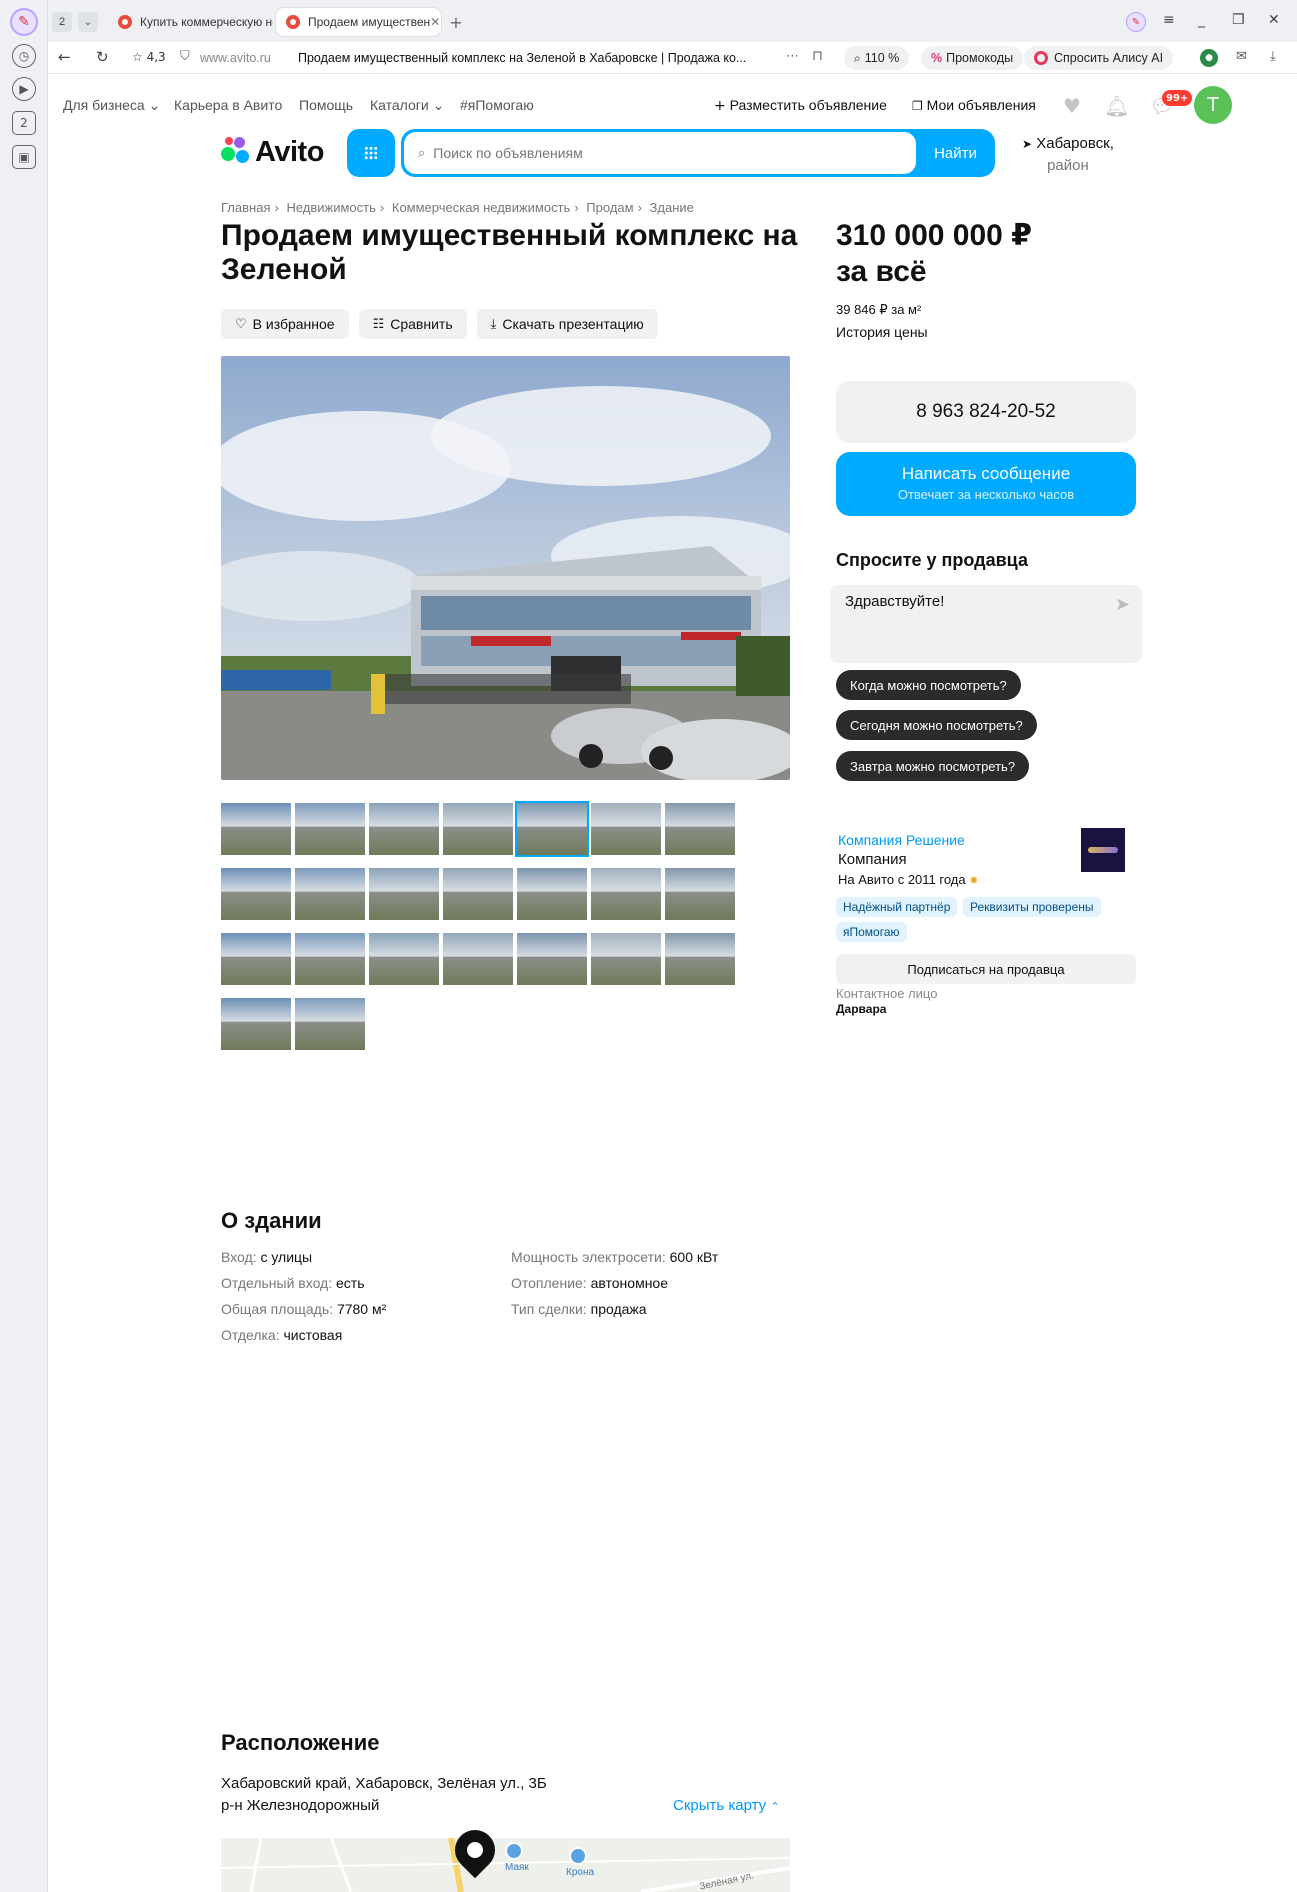  I want to click on ask-seller-input, so click(975, 623).